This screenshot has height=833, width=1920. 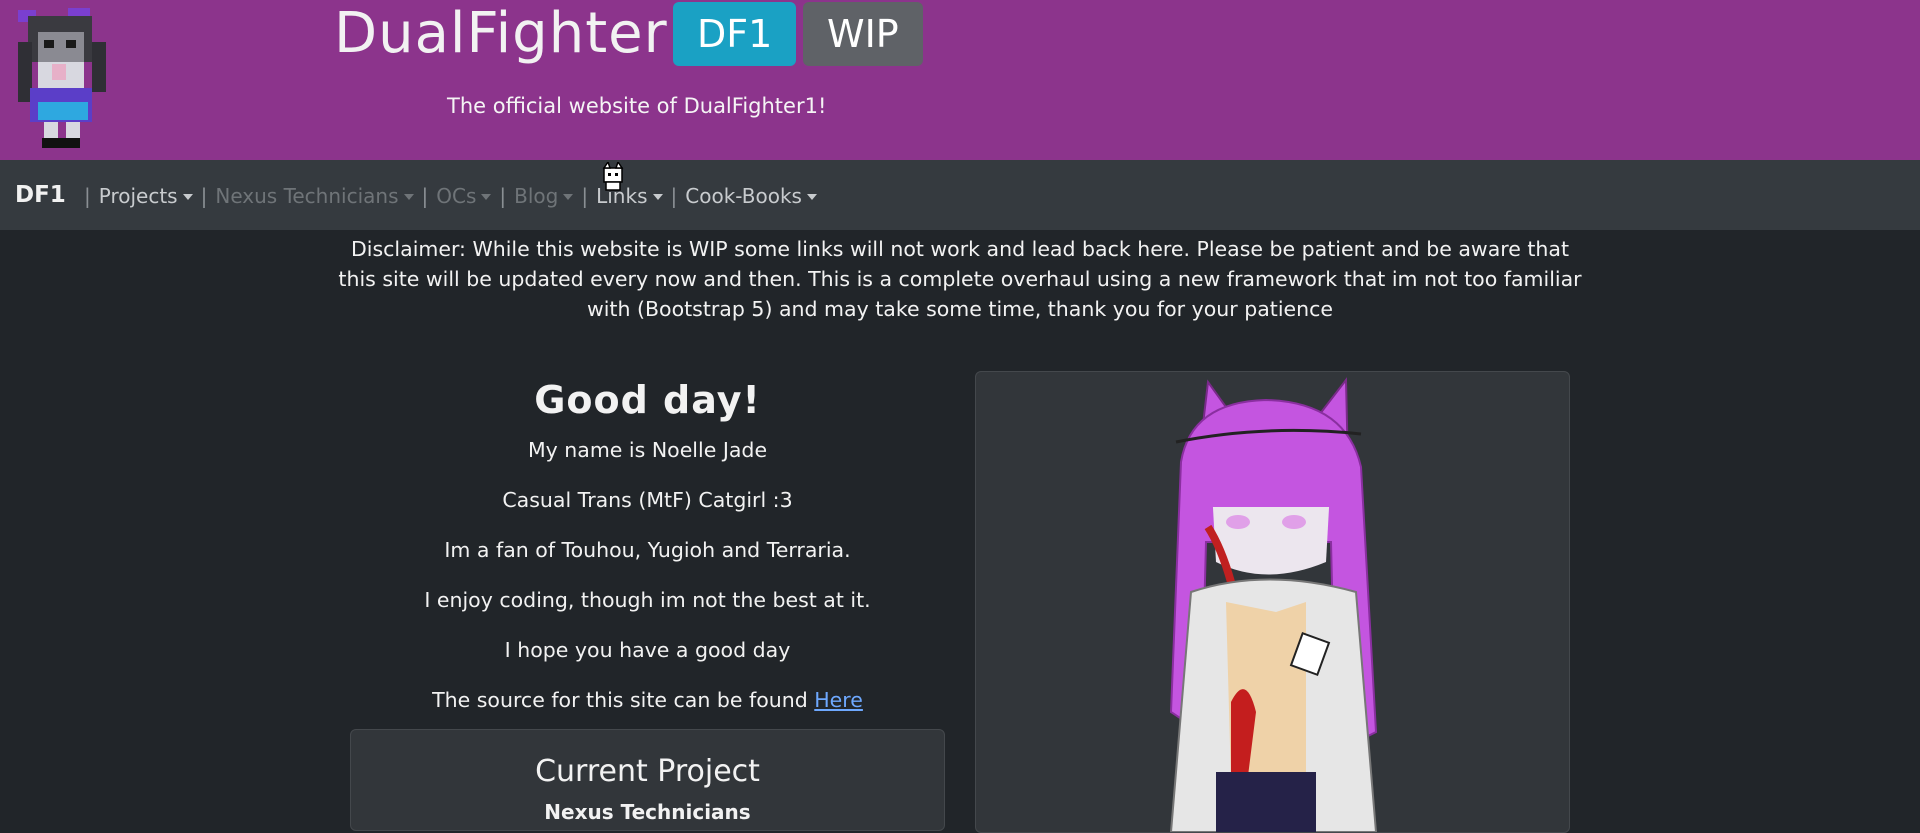 I want to click on character-illustration, so click(x=1273, y=604).